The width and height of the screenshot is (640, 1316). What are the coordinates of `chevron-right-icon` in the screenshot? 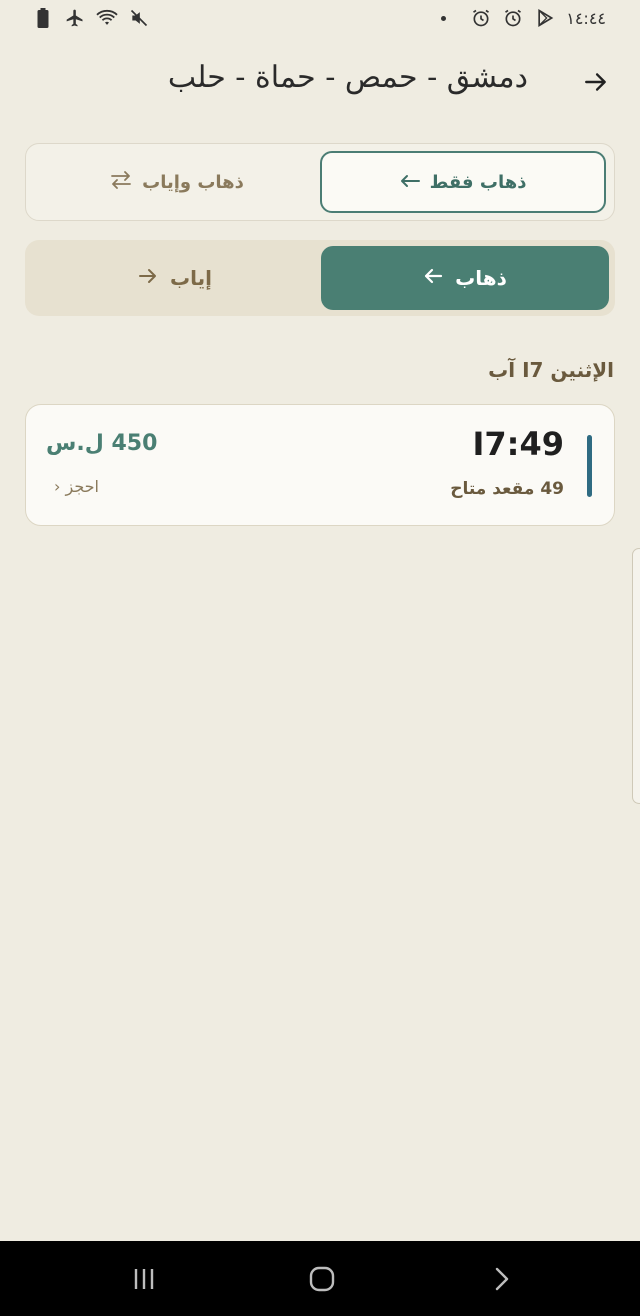 It's located at (502, 1279).